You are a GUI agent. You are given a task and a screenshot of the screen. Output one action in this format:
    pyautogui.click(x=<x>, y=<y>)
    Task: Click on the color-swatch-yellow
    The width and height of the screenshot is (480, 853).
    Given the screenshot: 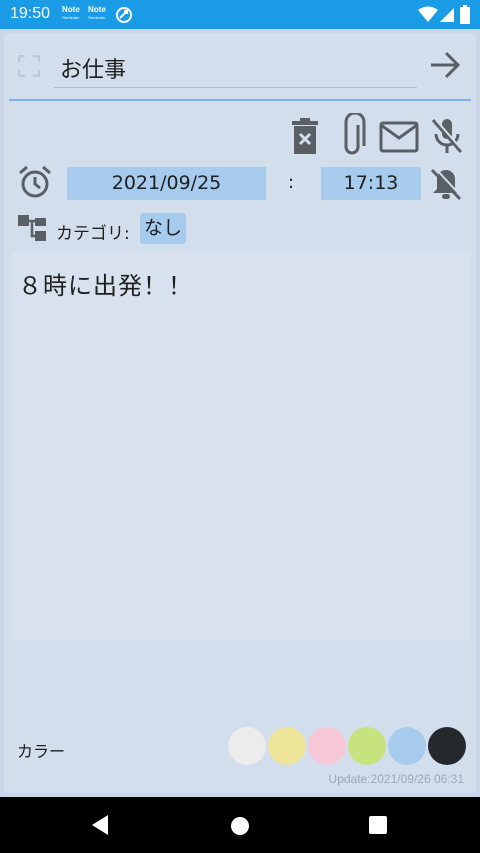 What is the action you would take?
    pyautogui.click(x=287, y=746)
    